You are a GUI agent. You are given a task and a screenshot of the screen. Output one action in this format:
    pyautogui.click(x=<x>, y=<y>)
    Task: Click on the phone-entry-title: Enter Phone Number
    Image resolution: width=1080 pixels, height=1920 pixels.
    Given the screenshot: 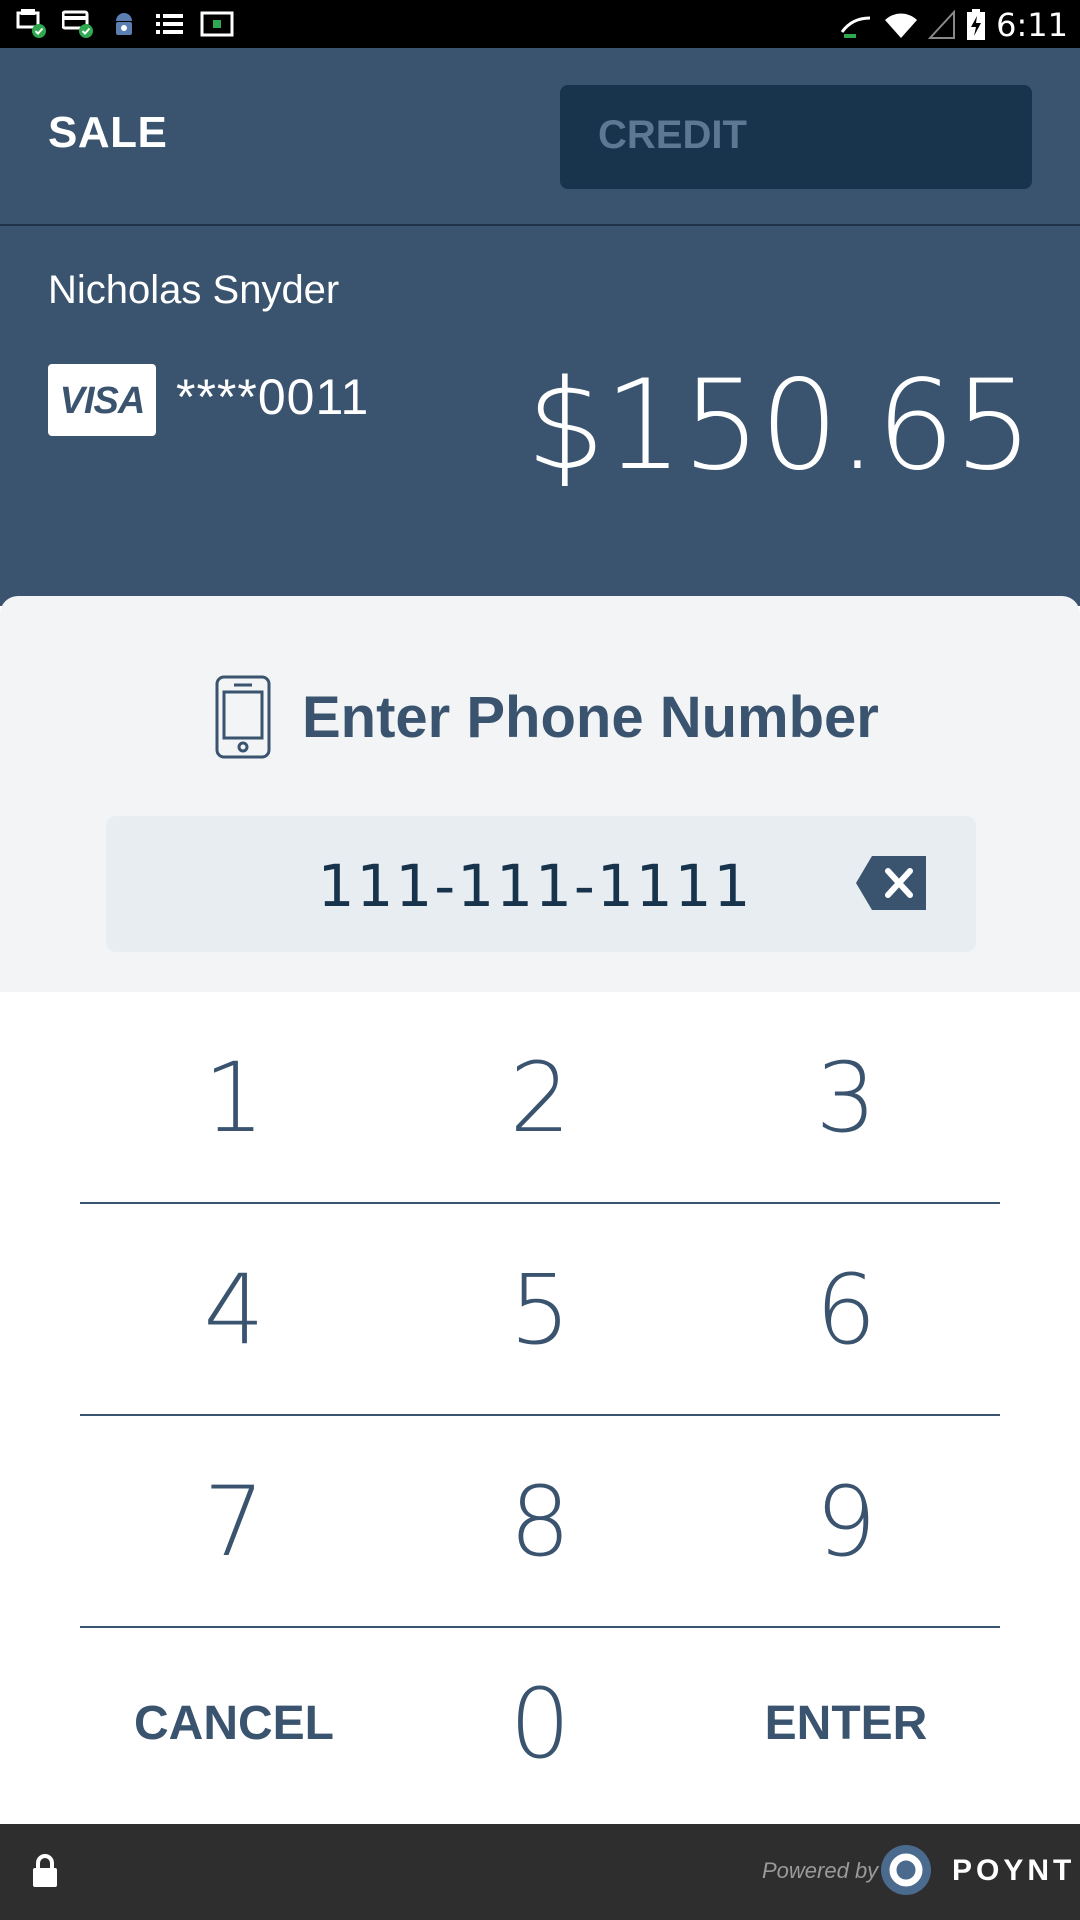 What is the action you would take?
    pyautogui.click(x=590, y=717)
    